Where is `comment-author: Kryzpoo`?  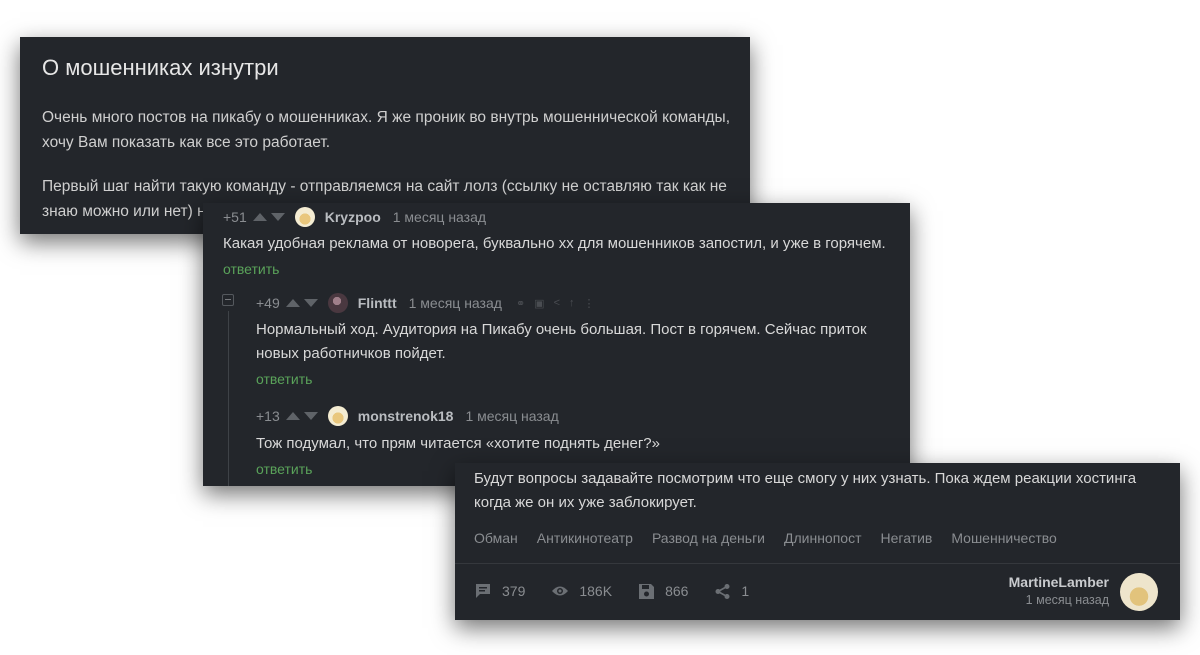
comment-author: Kryzpoo is located at coordinates (353, 217).